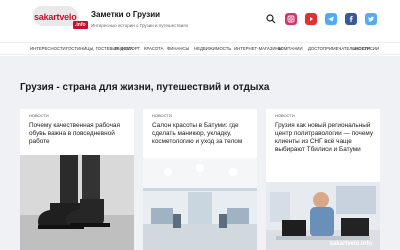  What do you see at coordinates (154, 48) in the screenshot?
I see `nav-item-beauty: Красота` at bounding box center [154, 48].